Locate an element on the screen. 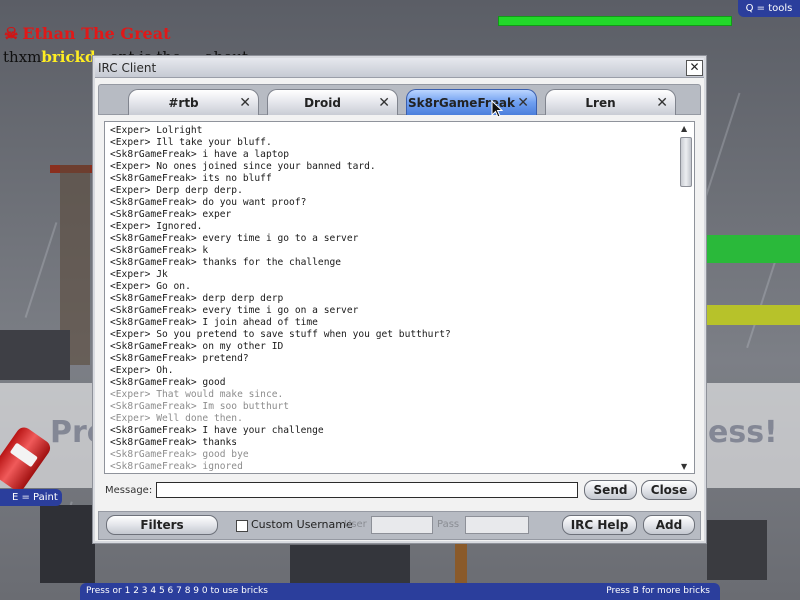 The width and height of the screenshot is (800, 600). window-close-button: ✕ is located at coordinates (694, 68).